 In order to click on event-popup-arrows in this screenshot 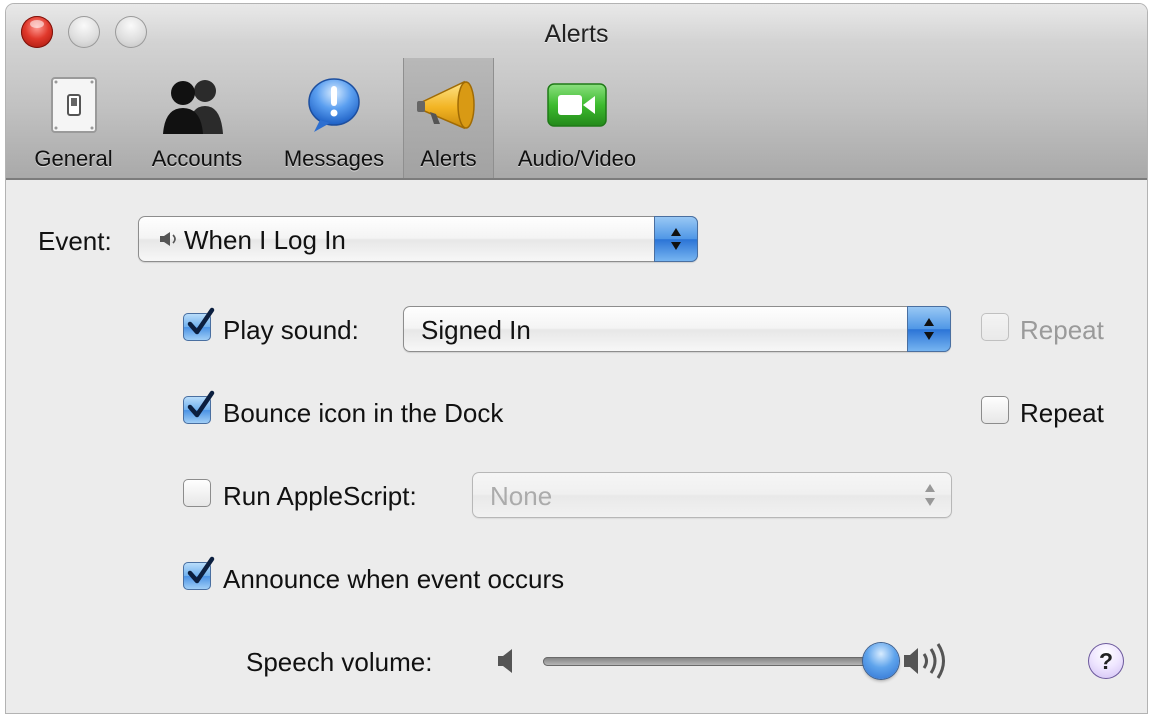, I will do `click(676, 239)`.